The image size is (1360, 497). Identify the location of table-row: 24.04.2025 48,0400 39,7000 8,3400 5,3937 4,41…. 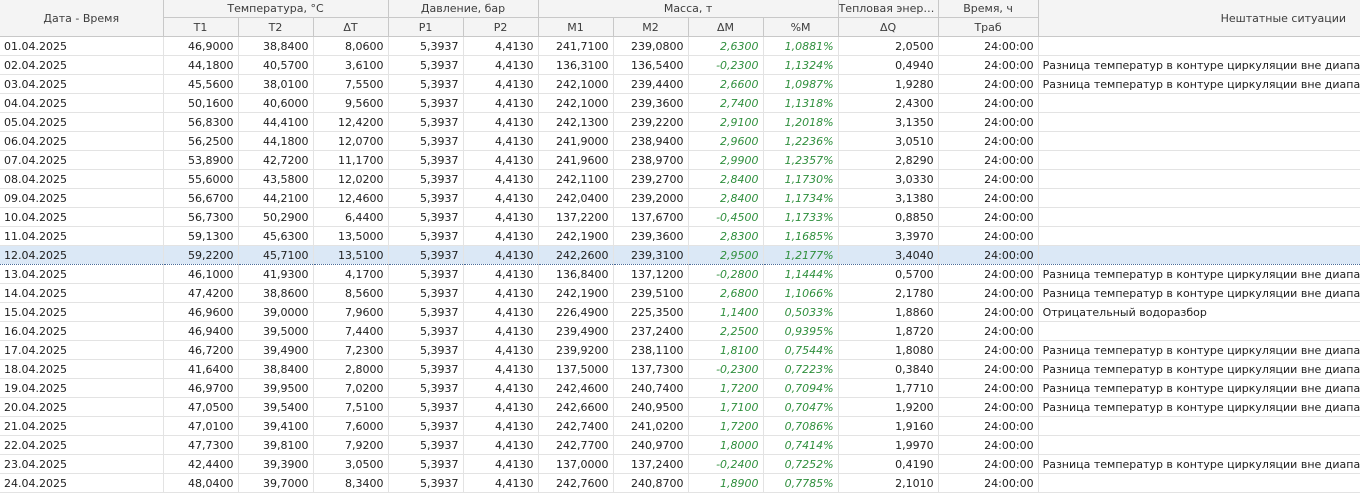
(680, 483).